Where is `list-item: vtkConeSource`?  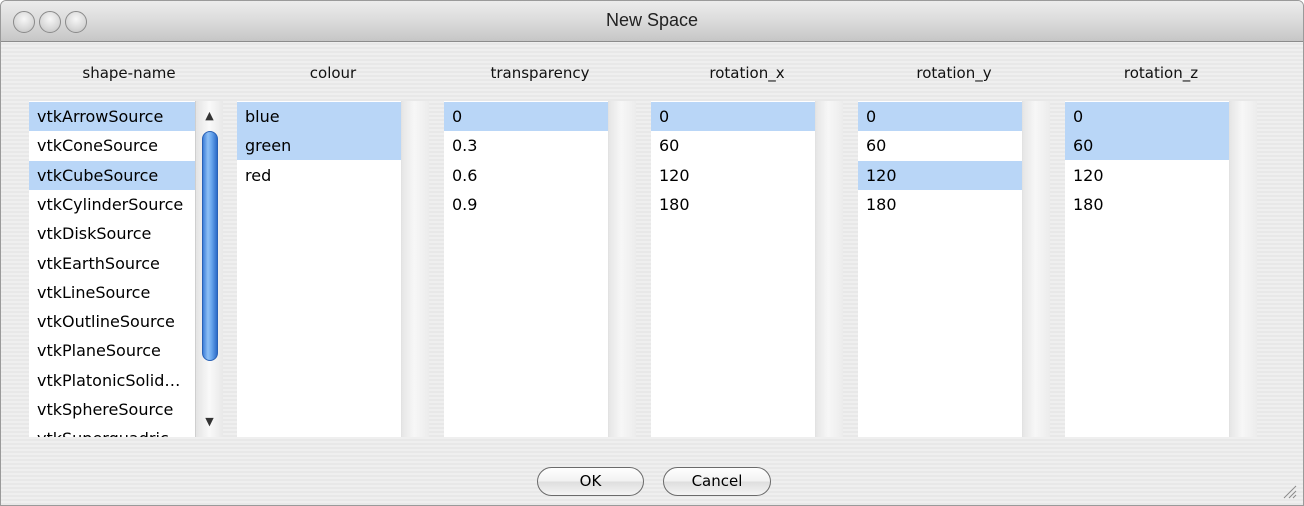 list-item: vtkConeSource is located at coordinates (112, 145).